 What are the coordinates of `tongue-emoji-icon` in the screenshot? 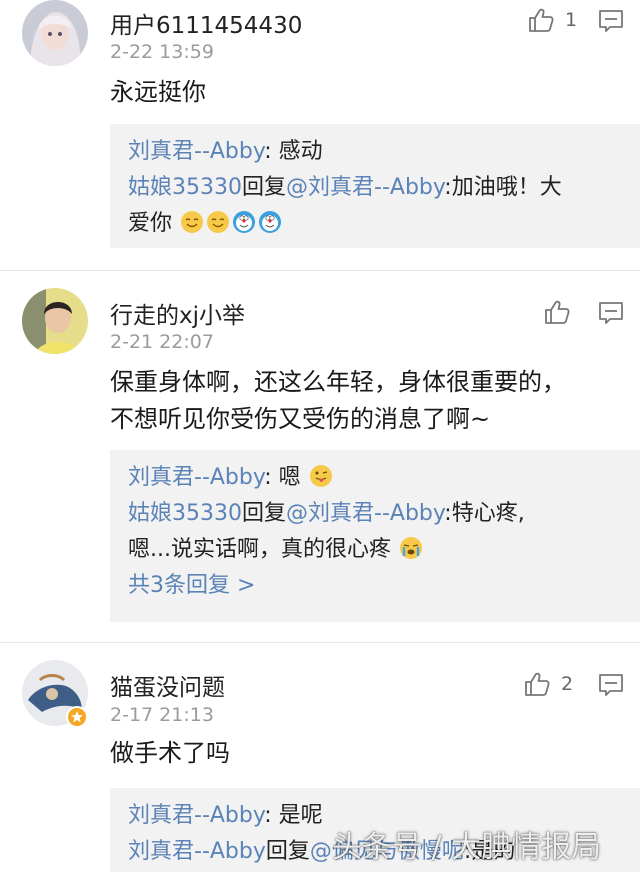 It's located at (320, 476).